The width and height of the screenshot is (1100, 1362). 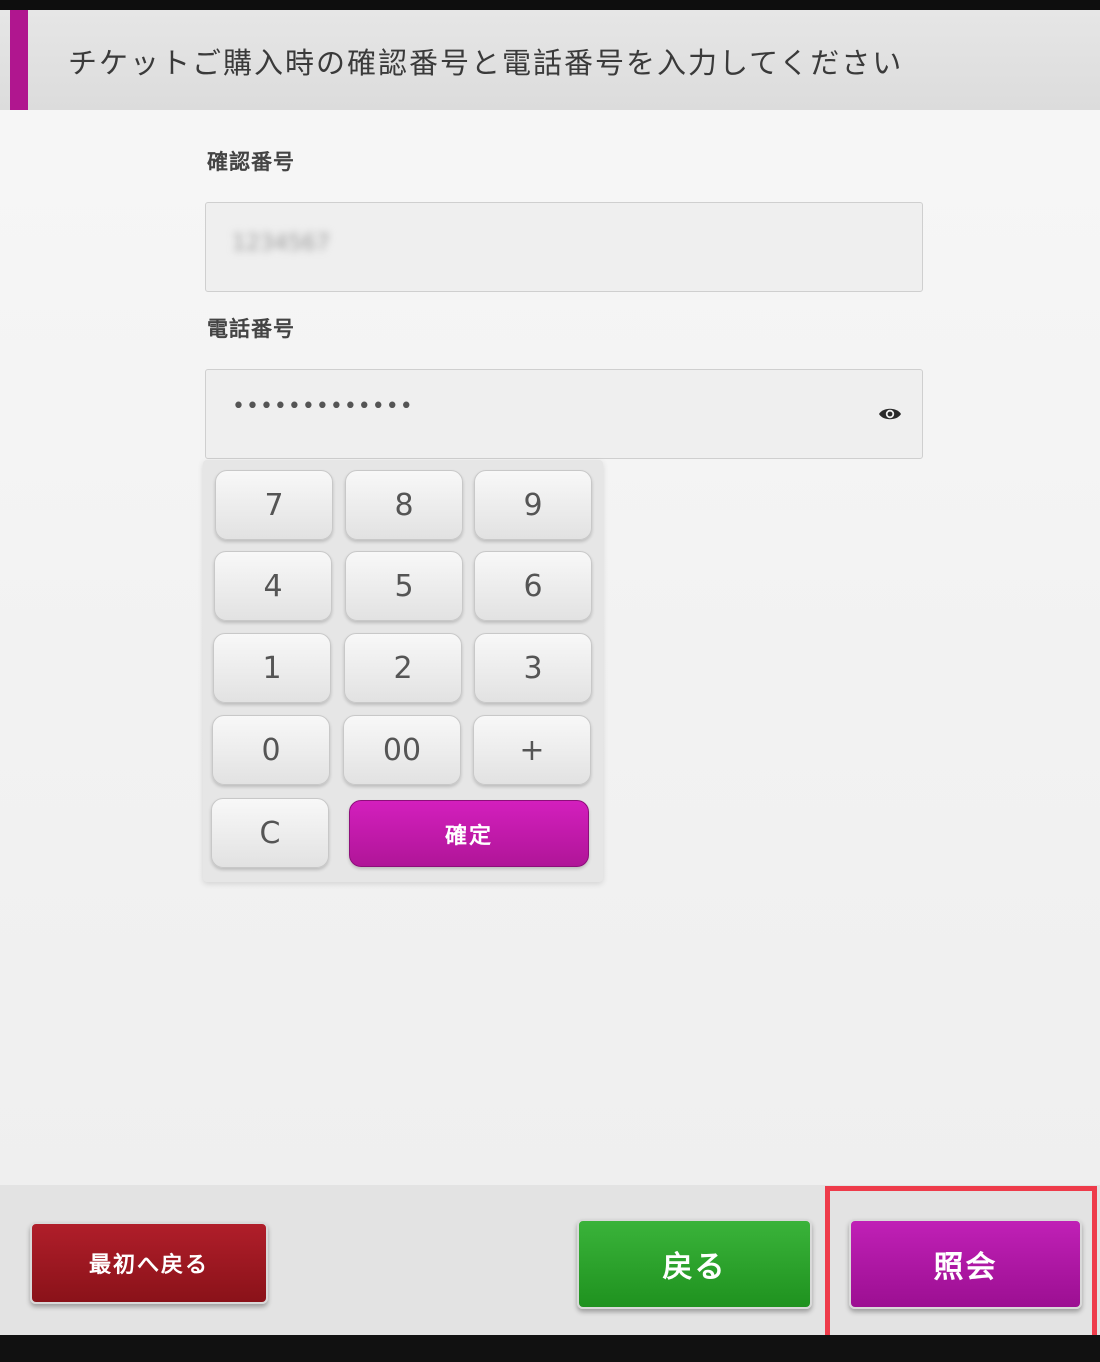 I want to click on key-5: 5, so click(x=404, y=586).